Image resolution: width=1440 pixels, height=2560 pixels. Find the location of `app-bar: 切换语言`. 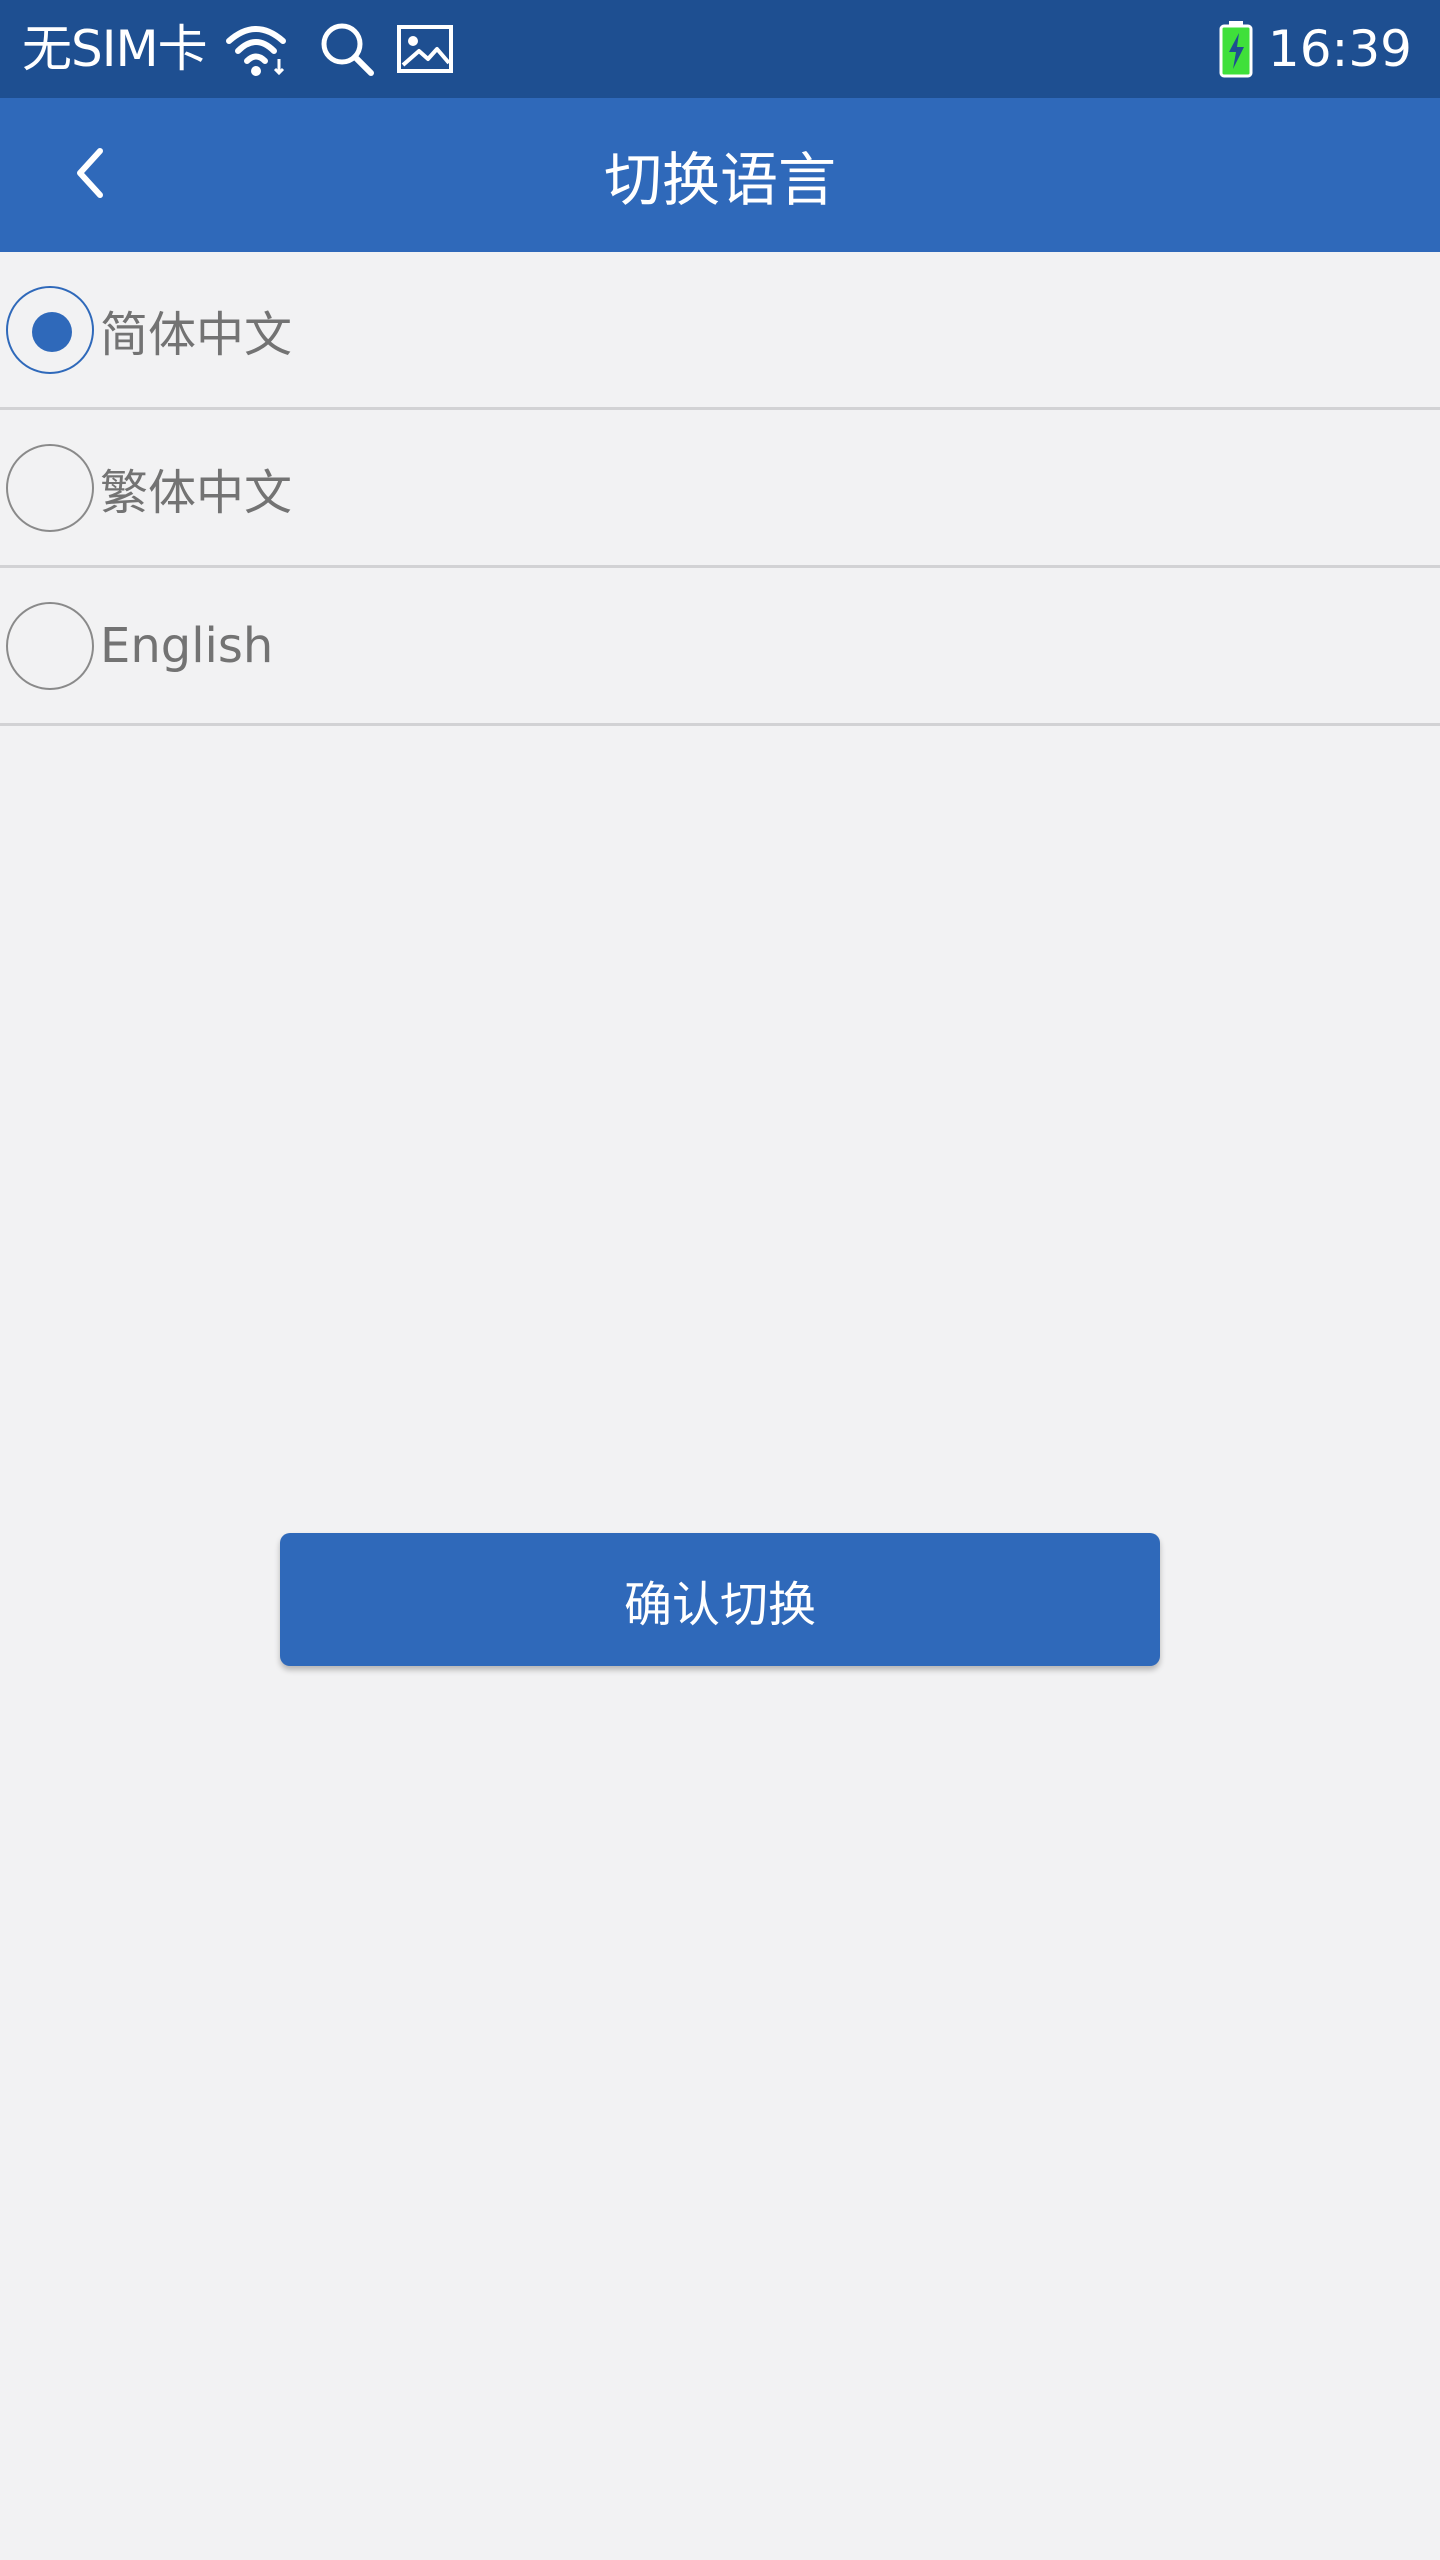

app-bar: 切换语言 is located at coordinates (720, 175).